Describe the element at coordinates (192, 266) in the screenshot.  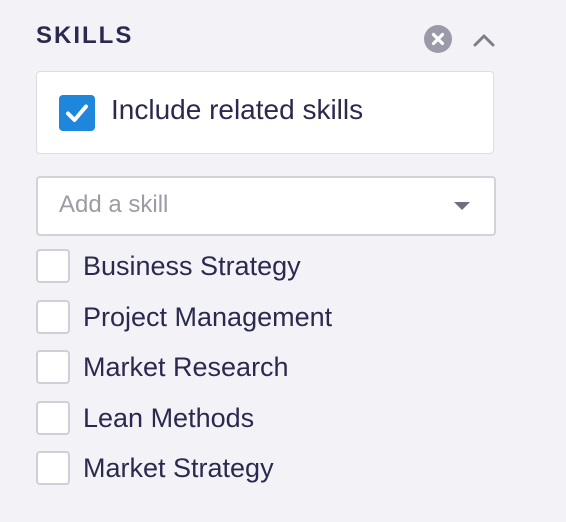
I see `skill-label: Business Strategy` at that location.